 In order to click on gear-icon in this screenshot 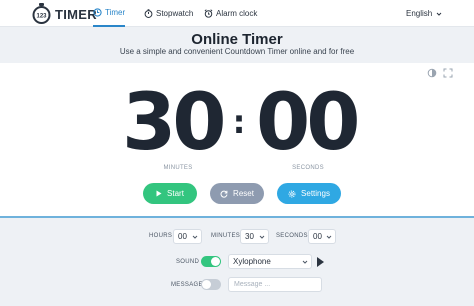, I will do `click(292, 193)`.